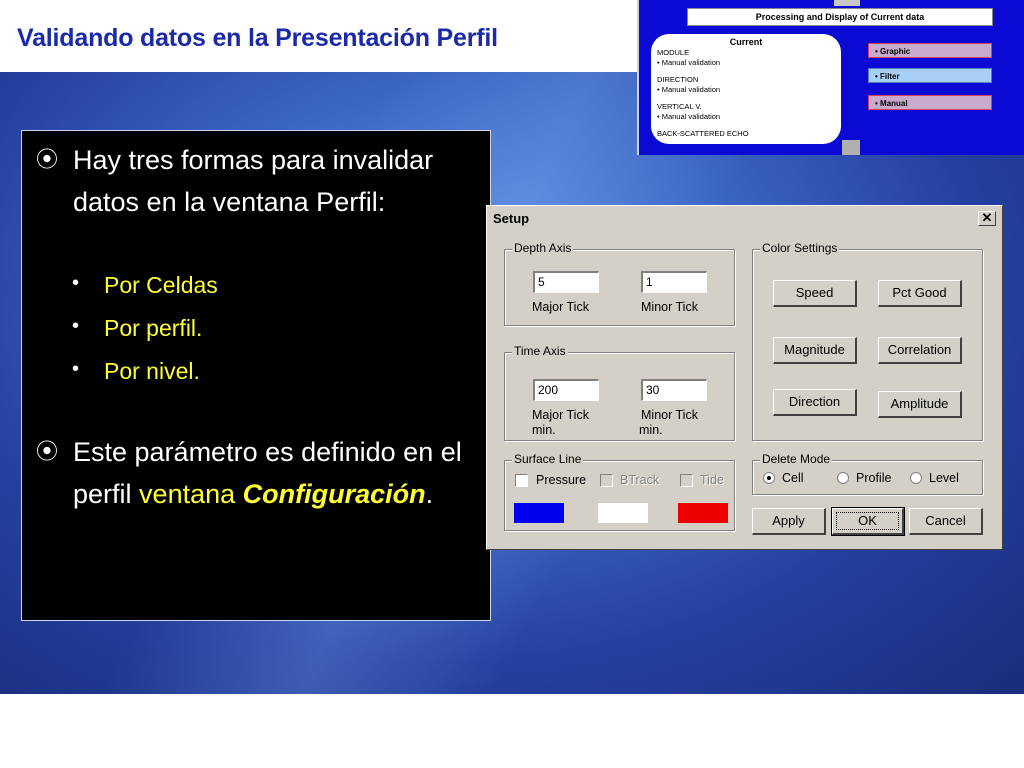 This screenshot has height=768, width=1024. I want to click on pressure-label: Pressure, so click(561, 480).